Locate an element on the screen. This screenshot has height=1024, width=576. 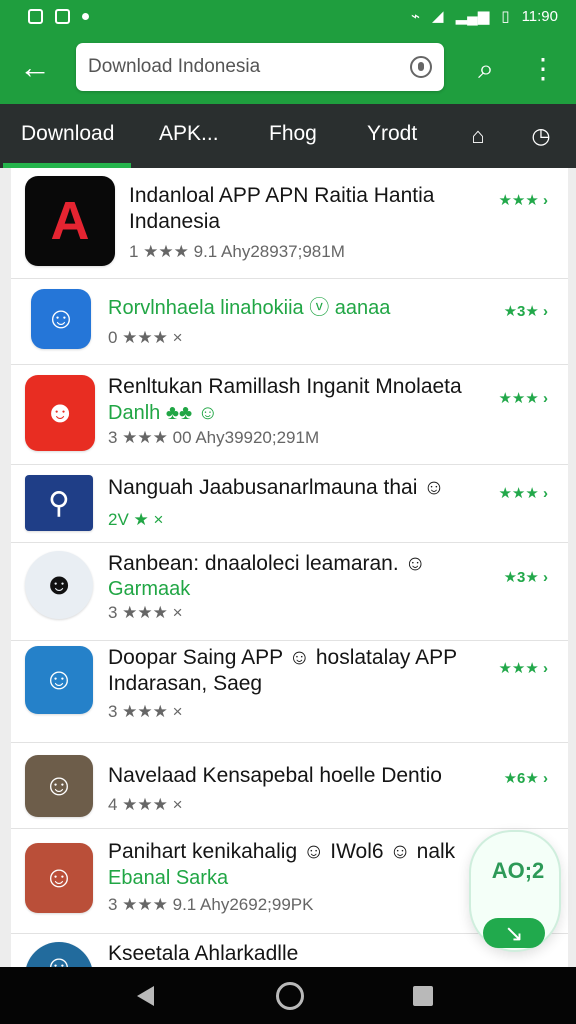
tab-yrodt: Yrodt is located at coordinates (392, 136).